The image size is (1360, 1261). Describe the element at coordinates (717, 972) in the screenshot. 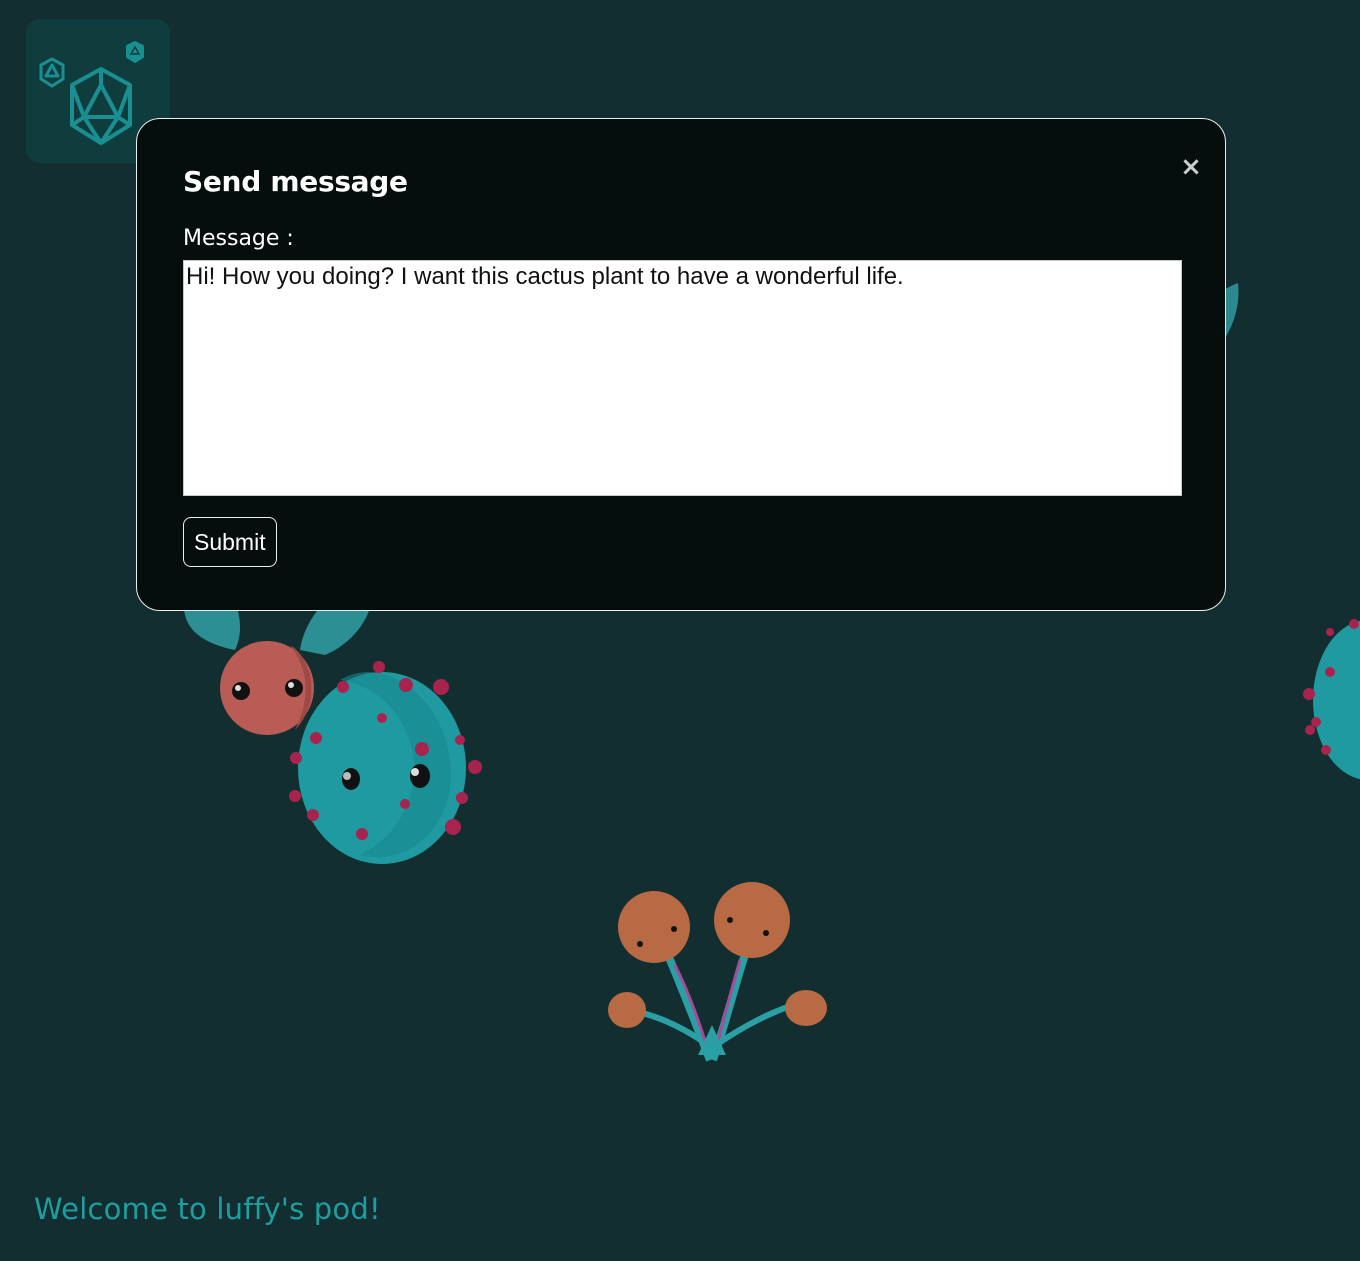

I see `mushroom-plant` at that location.